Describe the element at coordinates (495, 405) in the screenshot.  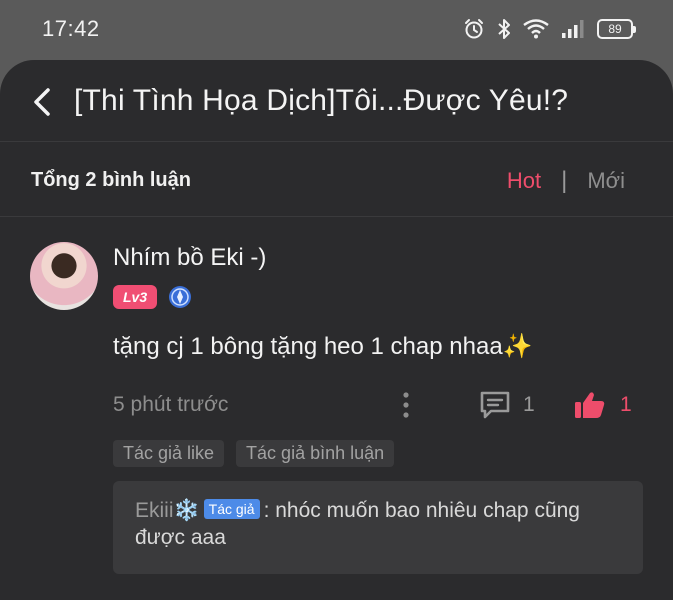
I see `comment-icon` at that location.